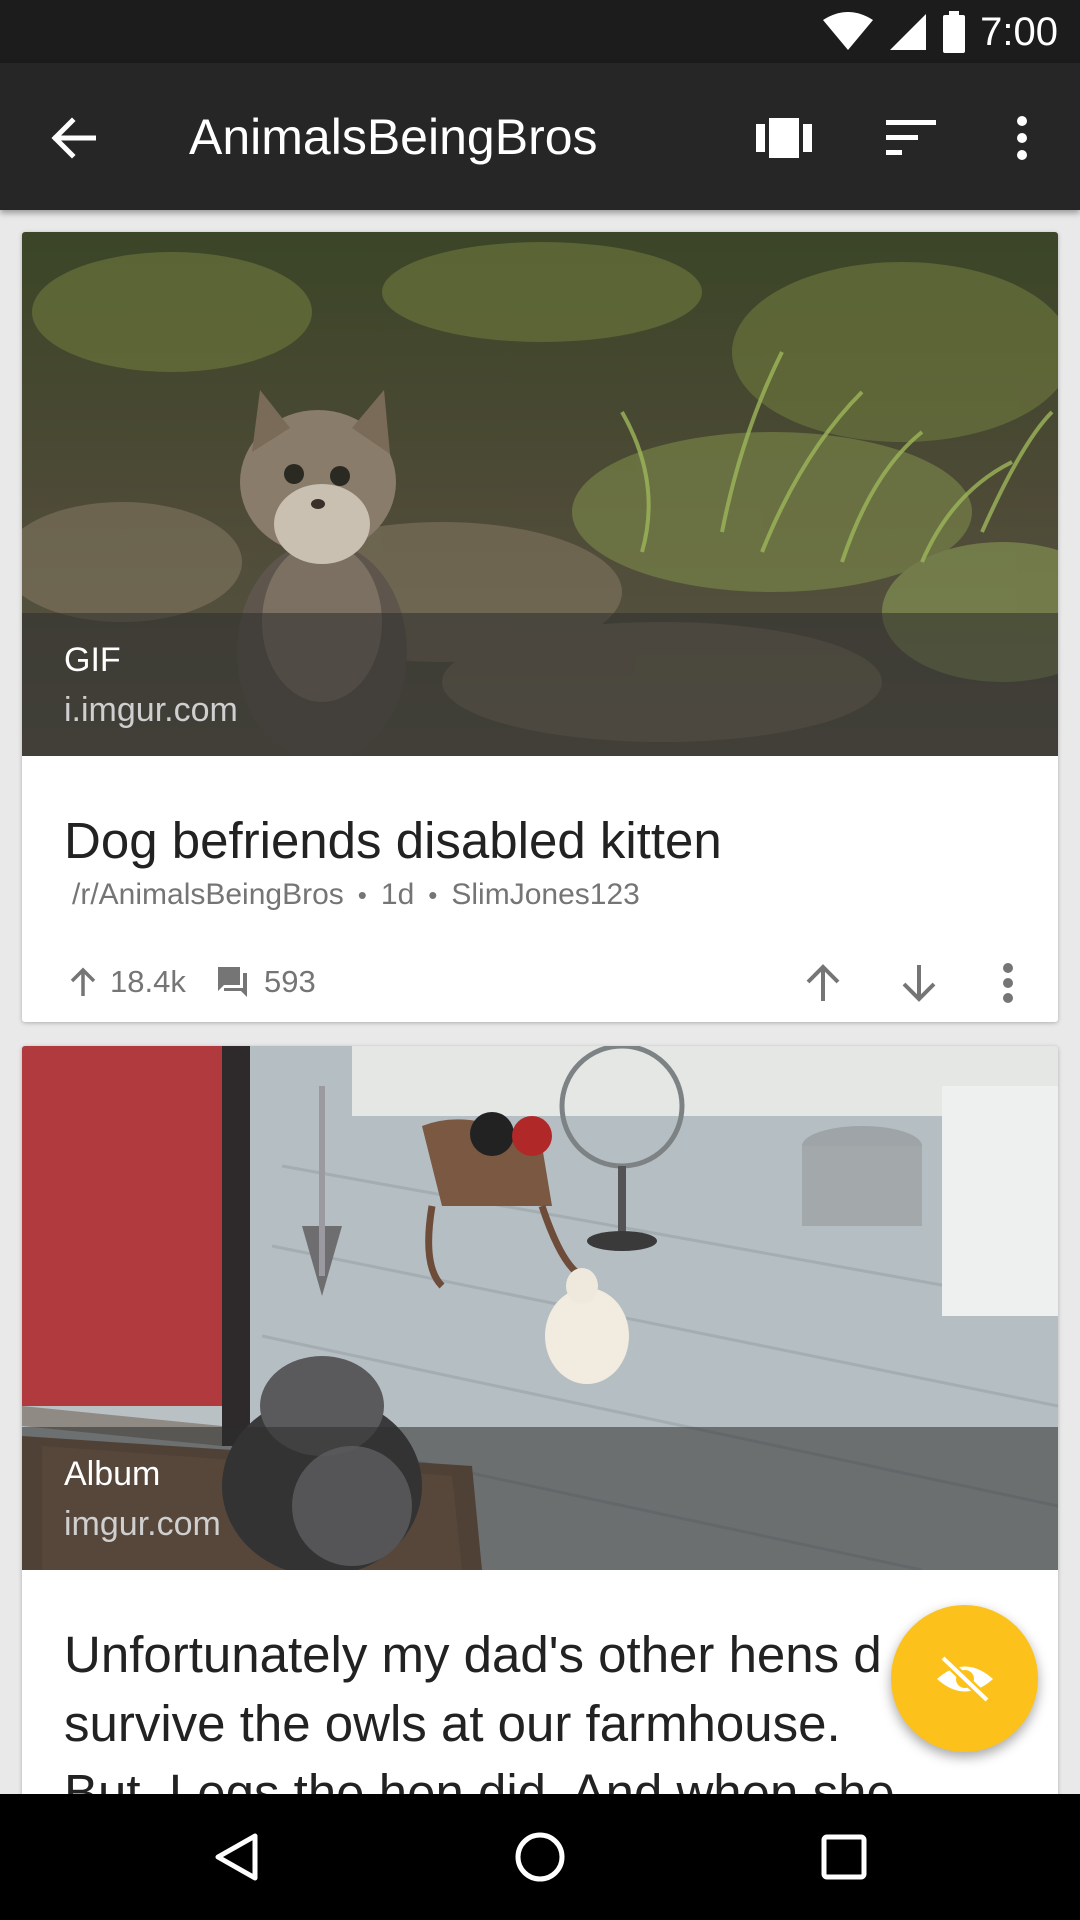 The image size is (1080, 1920). I want to click on media-type-label: Album, so click(112, 1474).